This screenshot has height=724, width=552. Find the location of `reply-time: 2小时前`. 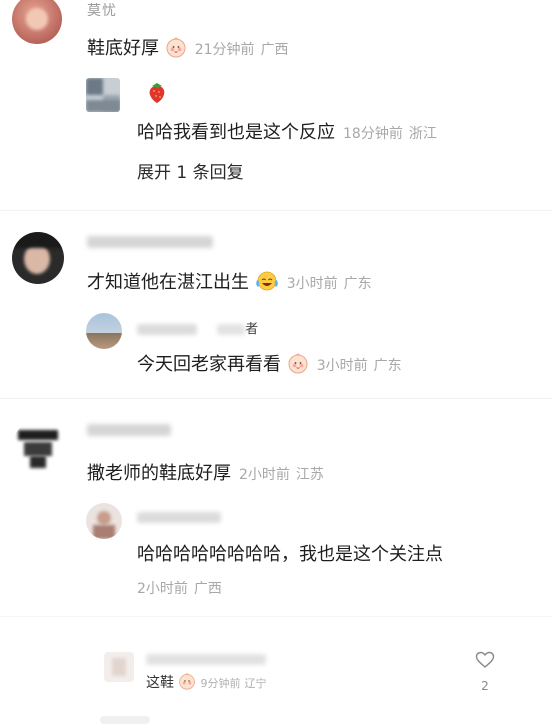

reply-time: 2小时前 is located at coordinates (162, 589).